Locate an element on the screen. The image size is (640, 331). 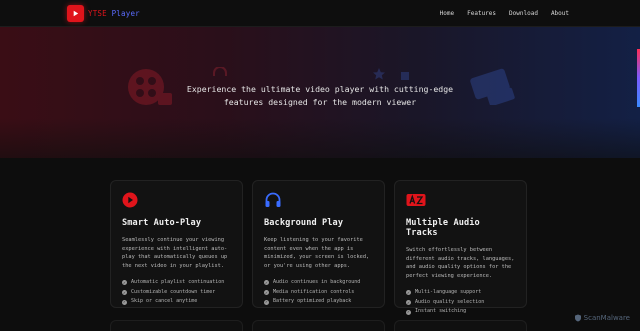
list-item: ✓ Automatic playlist continuation is located at coordinates (176, 283).